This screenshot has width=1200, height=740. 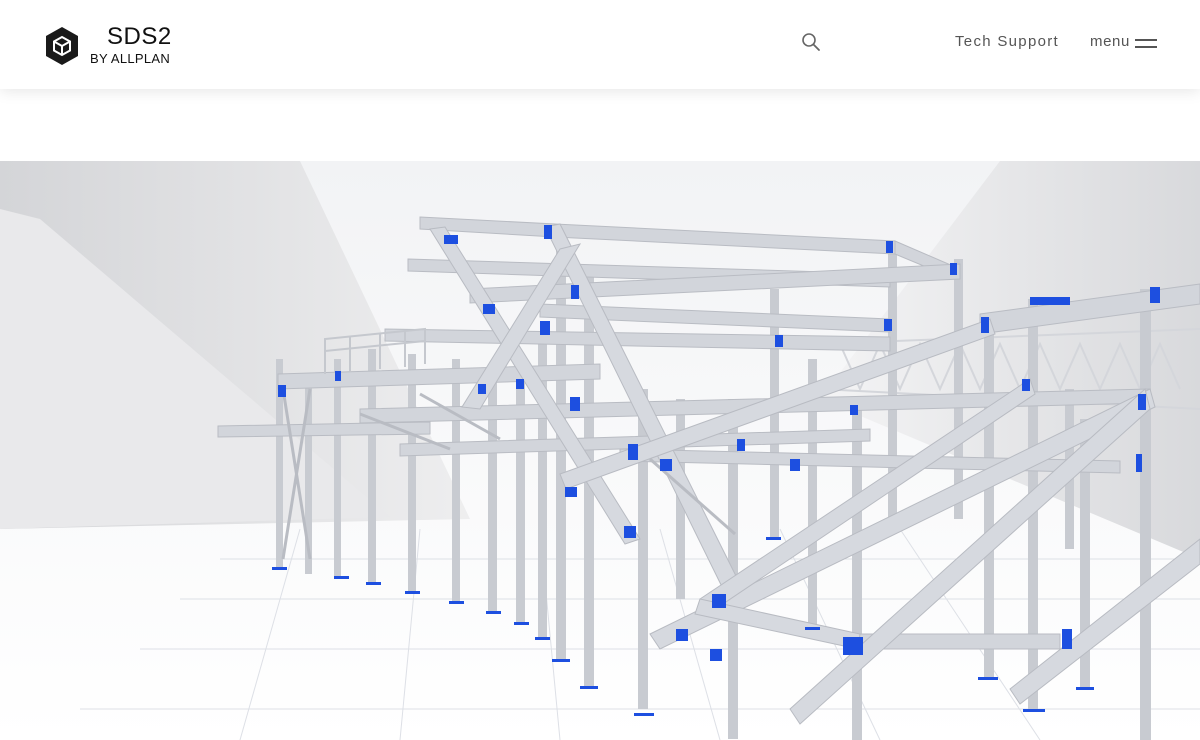 I want to click on sds2-logo: SDS2 BY ALLPLAN, so click(x=109, y=45).